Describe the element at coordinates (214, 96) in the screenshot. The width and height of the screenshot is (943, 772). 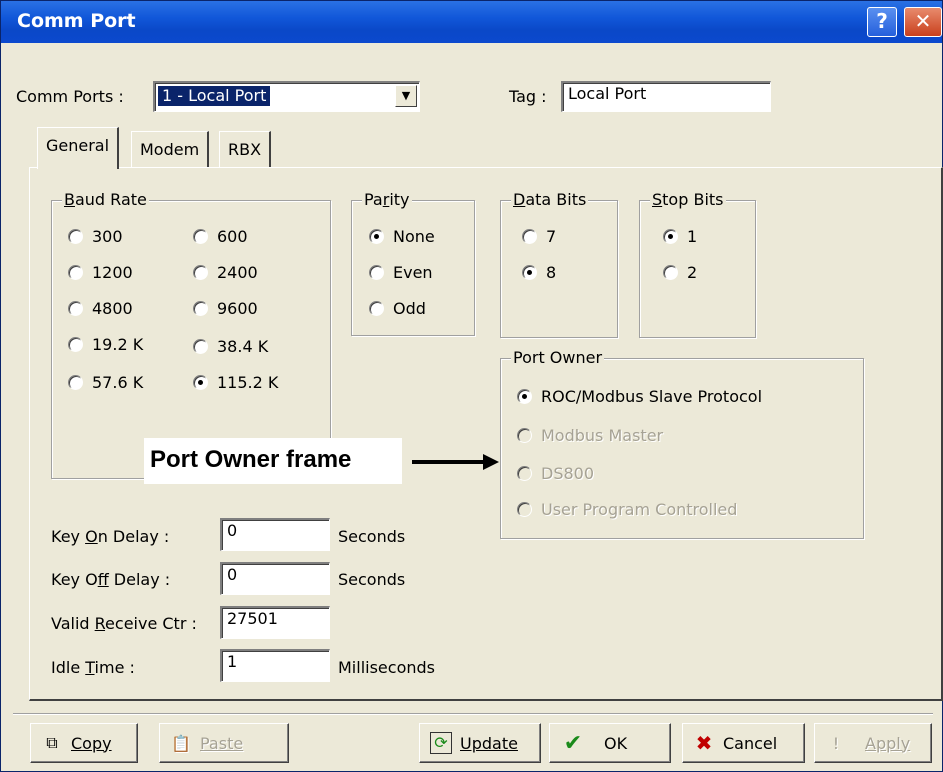
I see `comm-ports-selected-value: 1 - Local Port` at that location.